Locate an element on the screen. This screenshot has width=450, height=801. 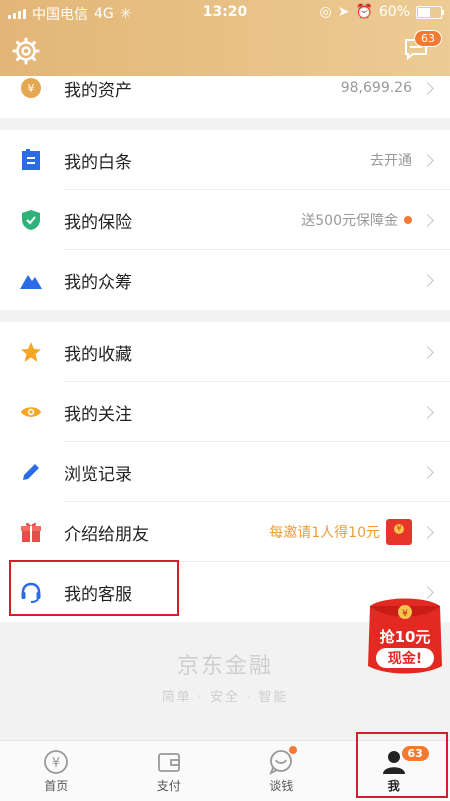
tab-pay: 支付 is located at coordinates (169, 771).